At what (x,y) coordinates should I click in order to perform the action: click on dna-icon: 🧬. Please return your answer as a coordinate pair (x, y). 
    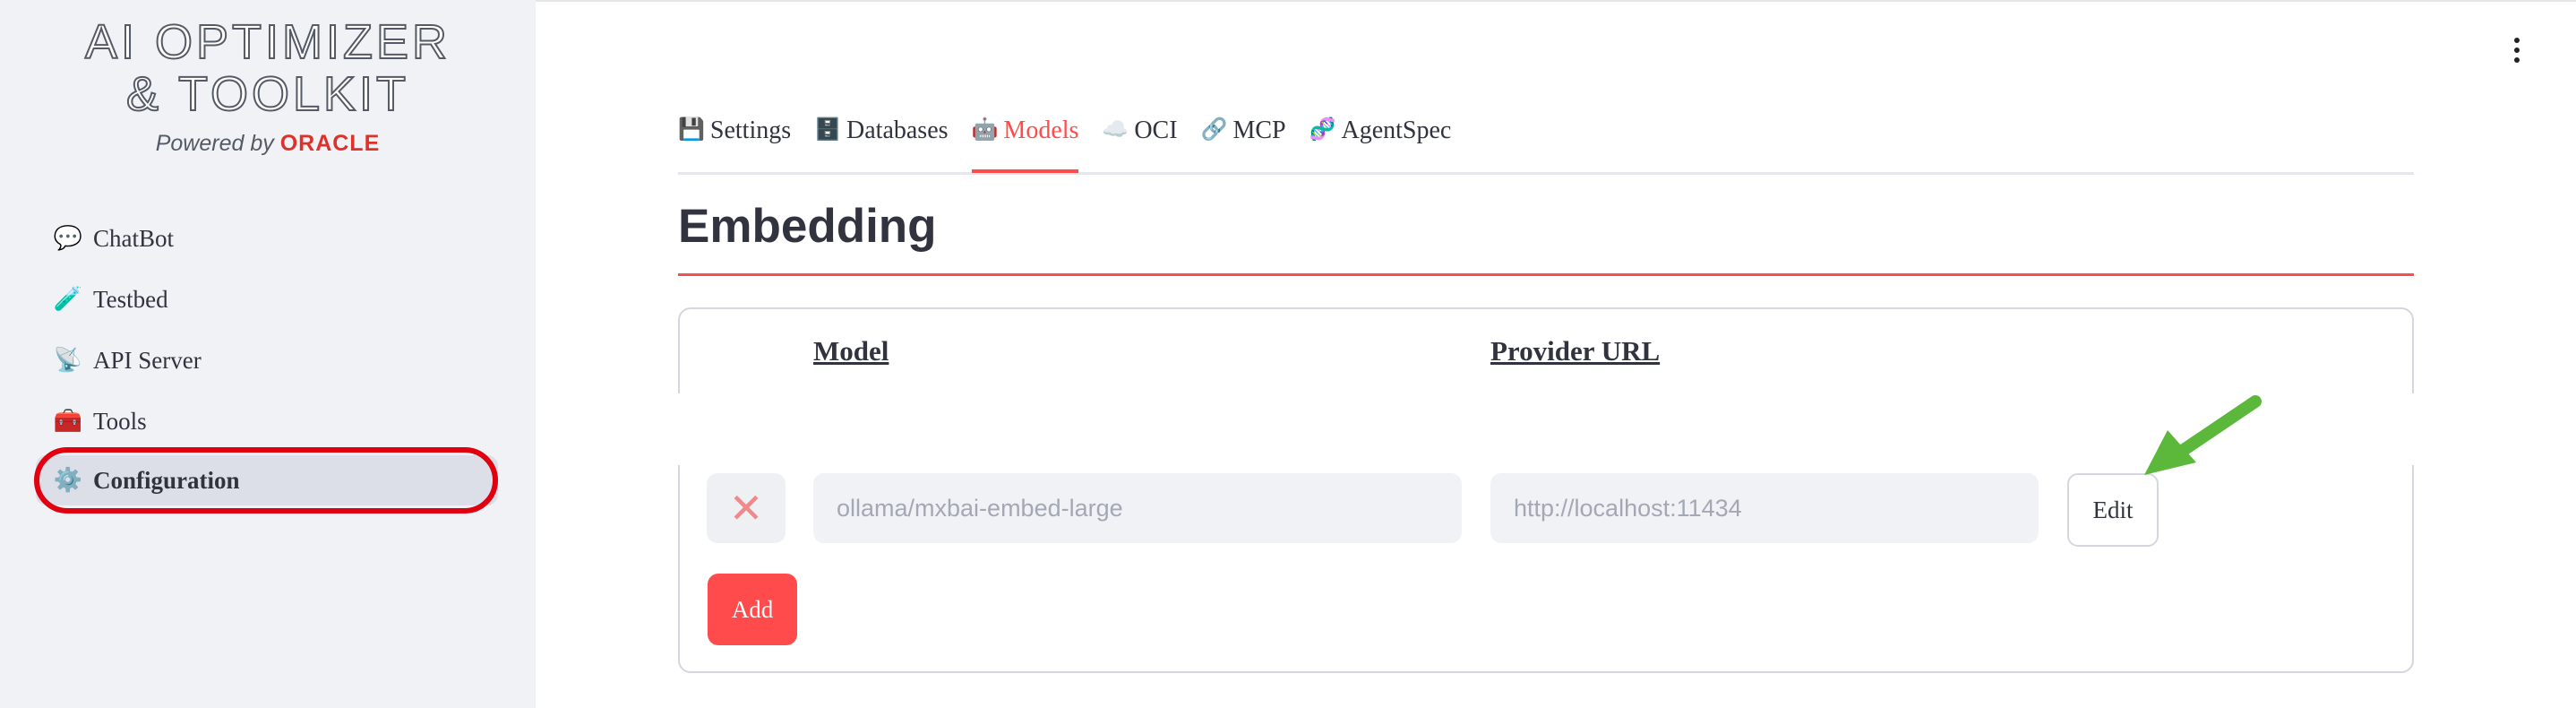
    Looking at the image, I should click on (1322, 130).